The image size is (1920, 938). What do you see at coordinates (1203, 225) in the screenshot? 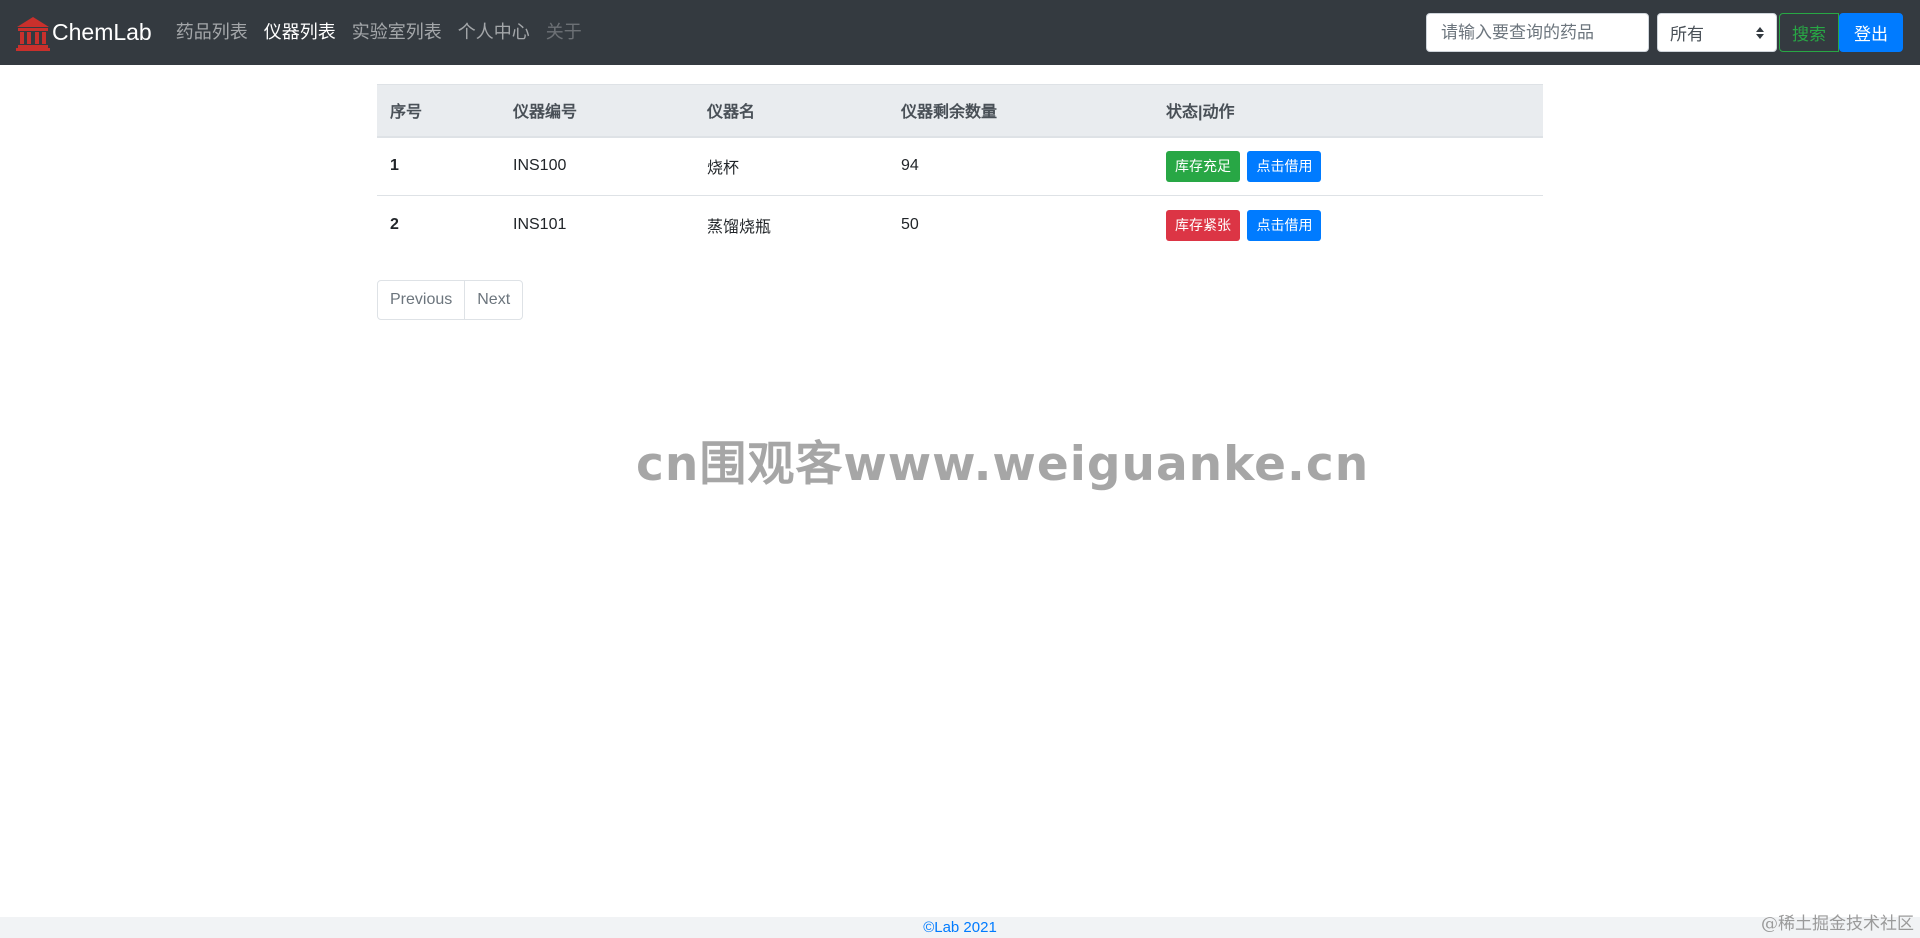
I see `status-badge: 库存紧张` at bounding box center [1203, 225].